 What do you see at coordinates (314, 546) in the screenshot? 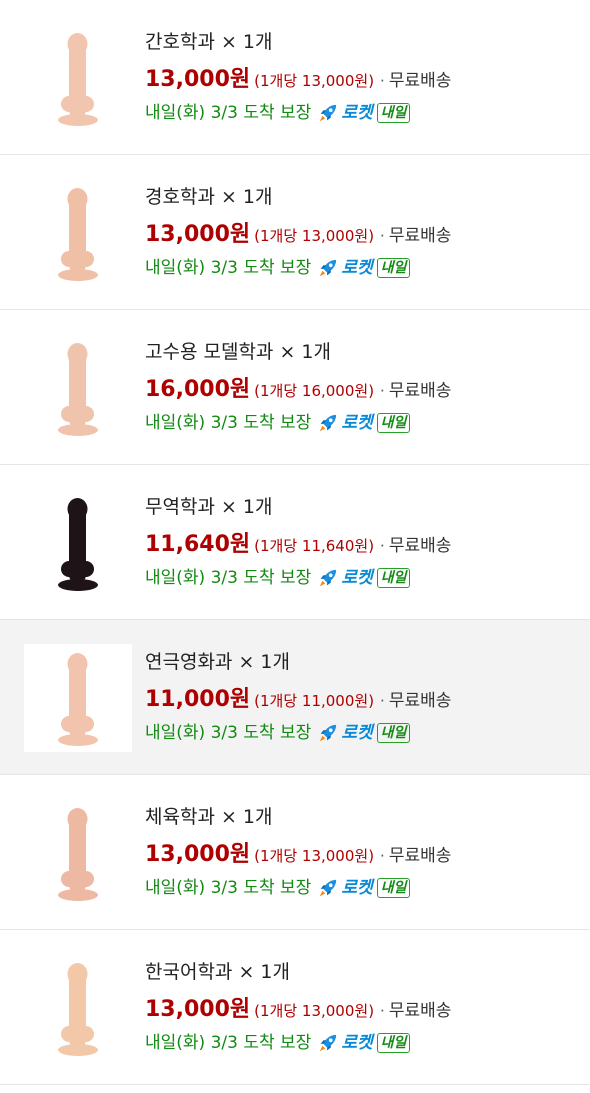
I see `unit-price: (1개당 11,640원)` at bounding box center [314, 546].